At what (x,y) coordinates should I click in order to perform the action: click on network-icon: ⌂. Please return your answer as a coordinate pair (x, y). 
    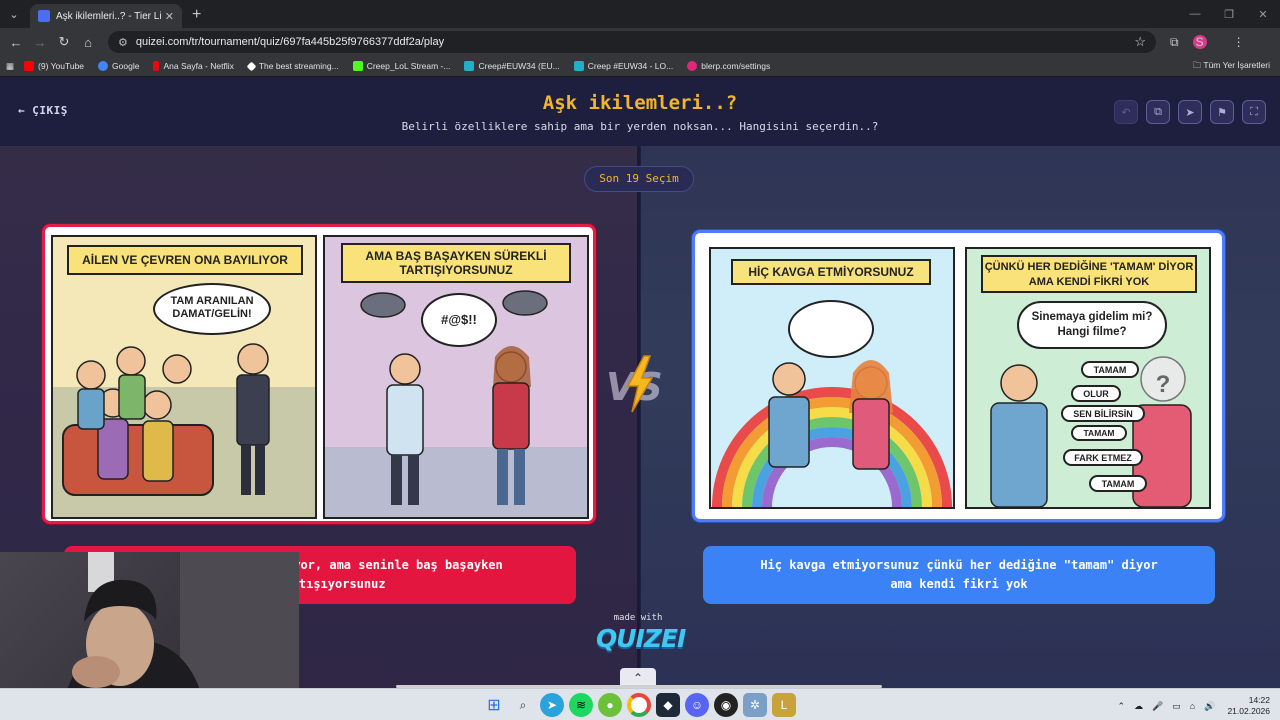
    Looking at the image, I should click on (1192, 706).